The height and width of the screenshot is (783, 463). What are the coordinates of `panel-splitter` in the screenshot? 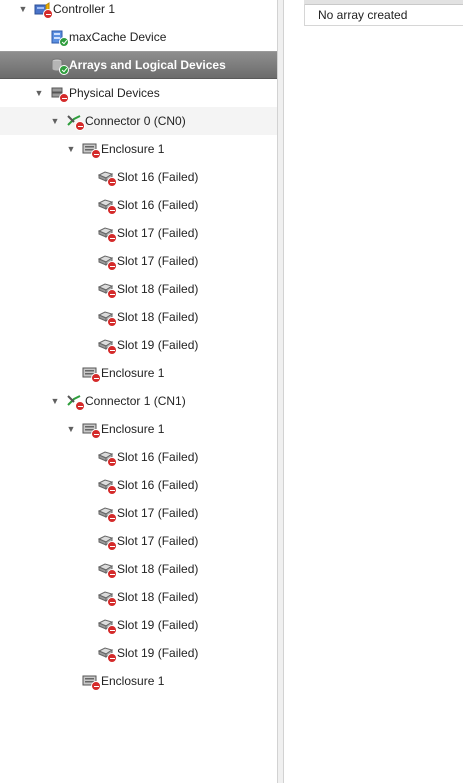 It's located at (280, 391).